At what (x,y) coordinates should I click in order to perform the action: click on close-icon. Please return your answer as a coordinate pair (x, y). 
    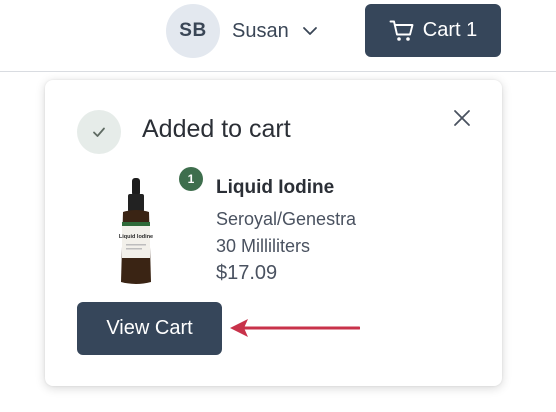
    Looking at the image, I should click on (462, 118).